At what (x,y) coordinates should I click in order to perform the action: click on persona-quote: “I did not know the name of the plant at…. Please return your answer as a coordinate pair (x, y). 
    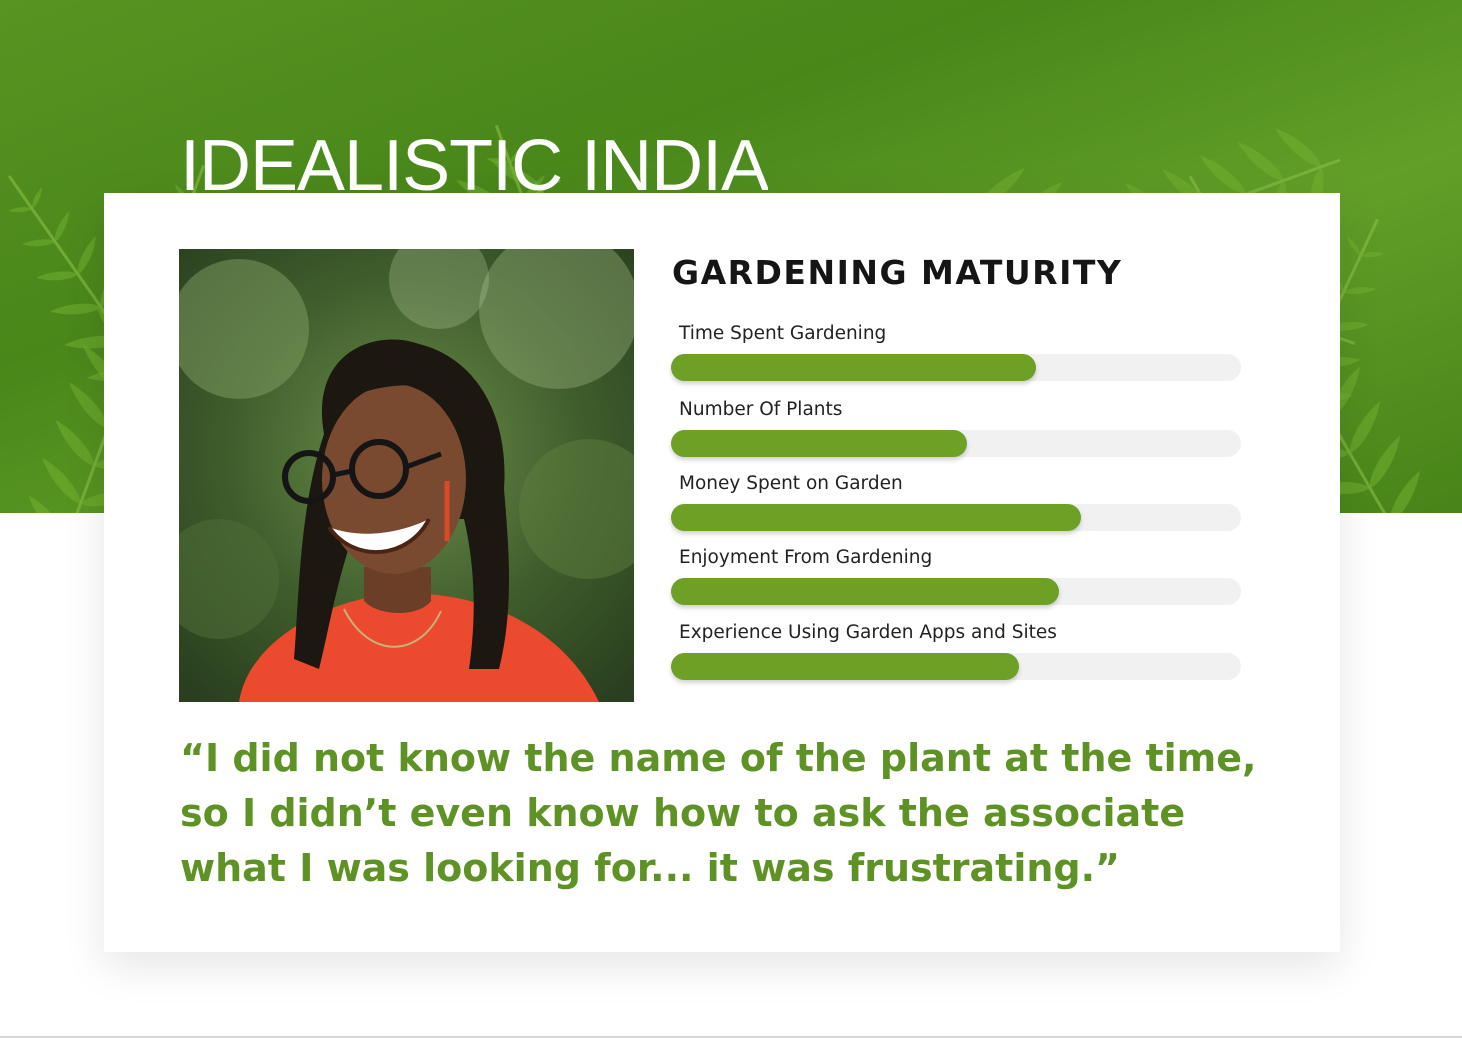
    Looking at the image, I should click on (718, 813).